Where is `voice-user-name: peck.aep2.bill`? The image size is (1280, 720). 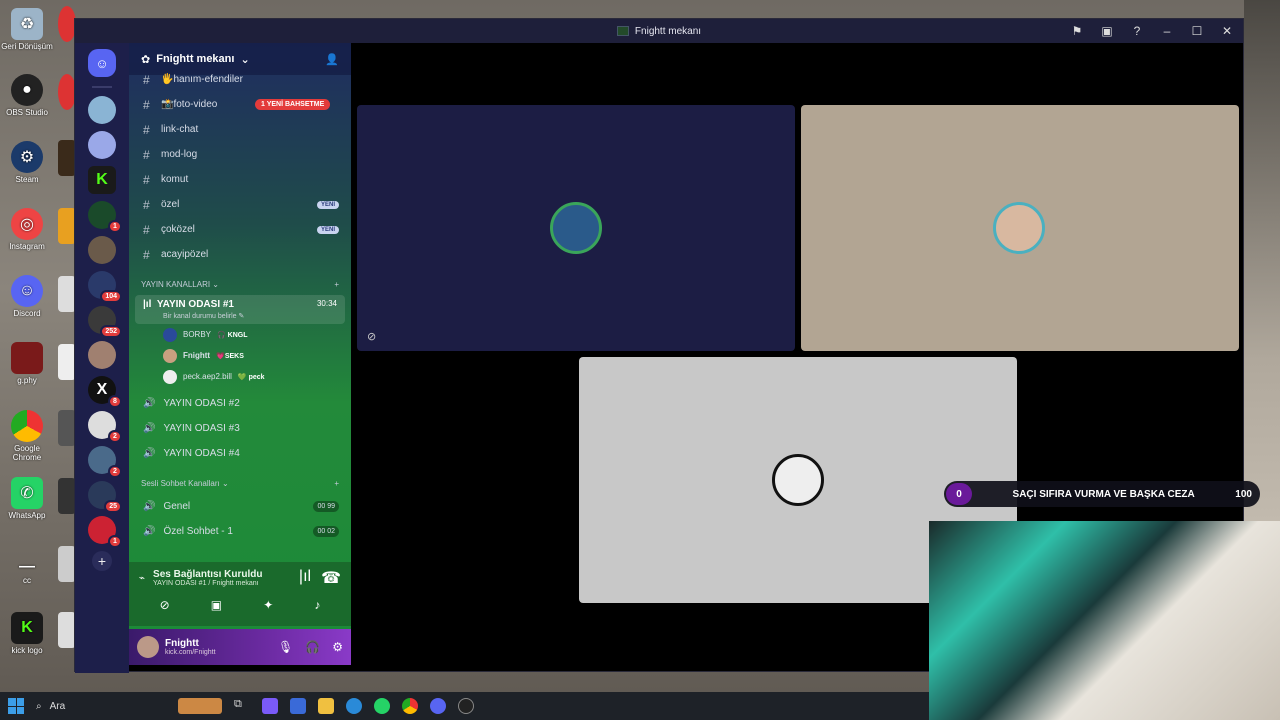 voice-user-name: peck.aep2.bill is located at coordinates (207, 376).